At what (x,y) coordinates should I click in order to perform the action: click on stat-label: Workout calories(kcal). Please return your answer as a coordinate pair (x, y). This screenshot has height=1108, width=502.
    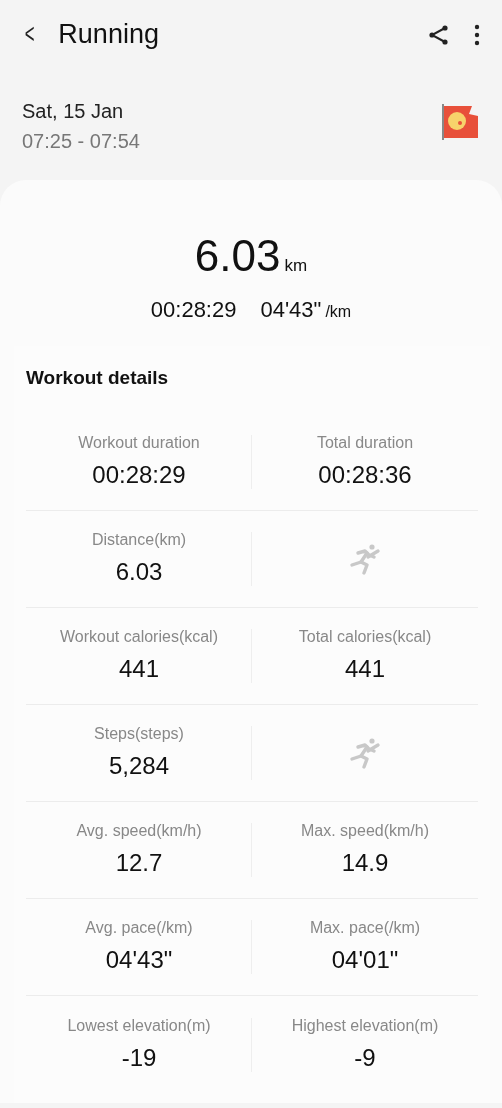
    Looking at the image, I should click on (139, 637).